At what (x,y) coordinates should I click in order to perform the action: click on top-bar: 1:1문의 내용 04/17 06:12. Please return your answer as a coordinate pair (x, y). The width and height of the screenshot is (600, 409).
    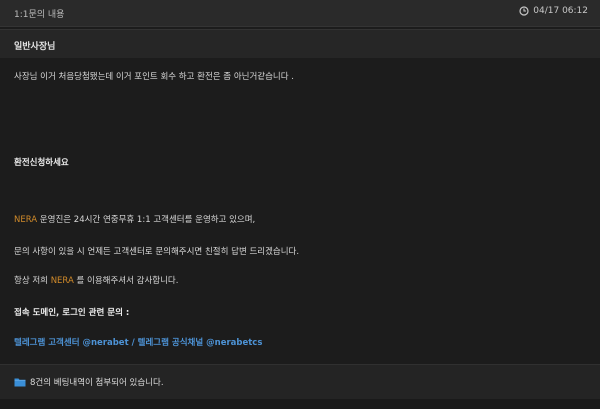
    Looking at the image, I should click on (300, 13).